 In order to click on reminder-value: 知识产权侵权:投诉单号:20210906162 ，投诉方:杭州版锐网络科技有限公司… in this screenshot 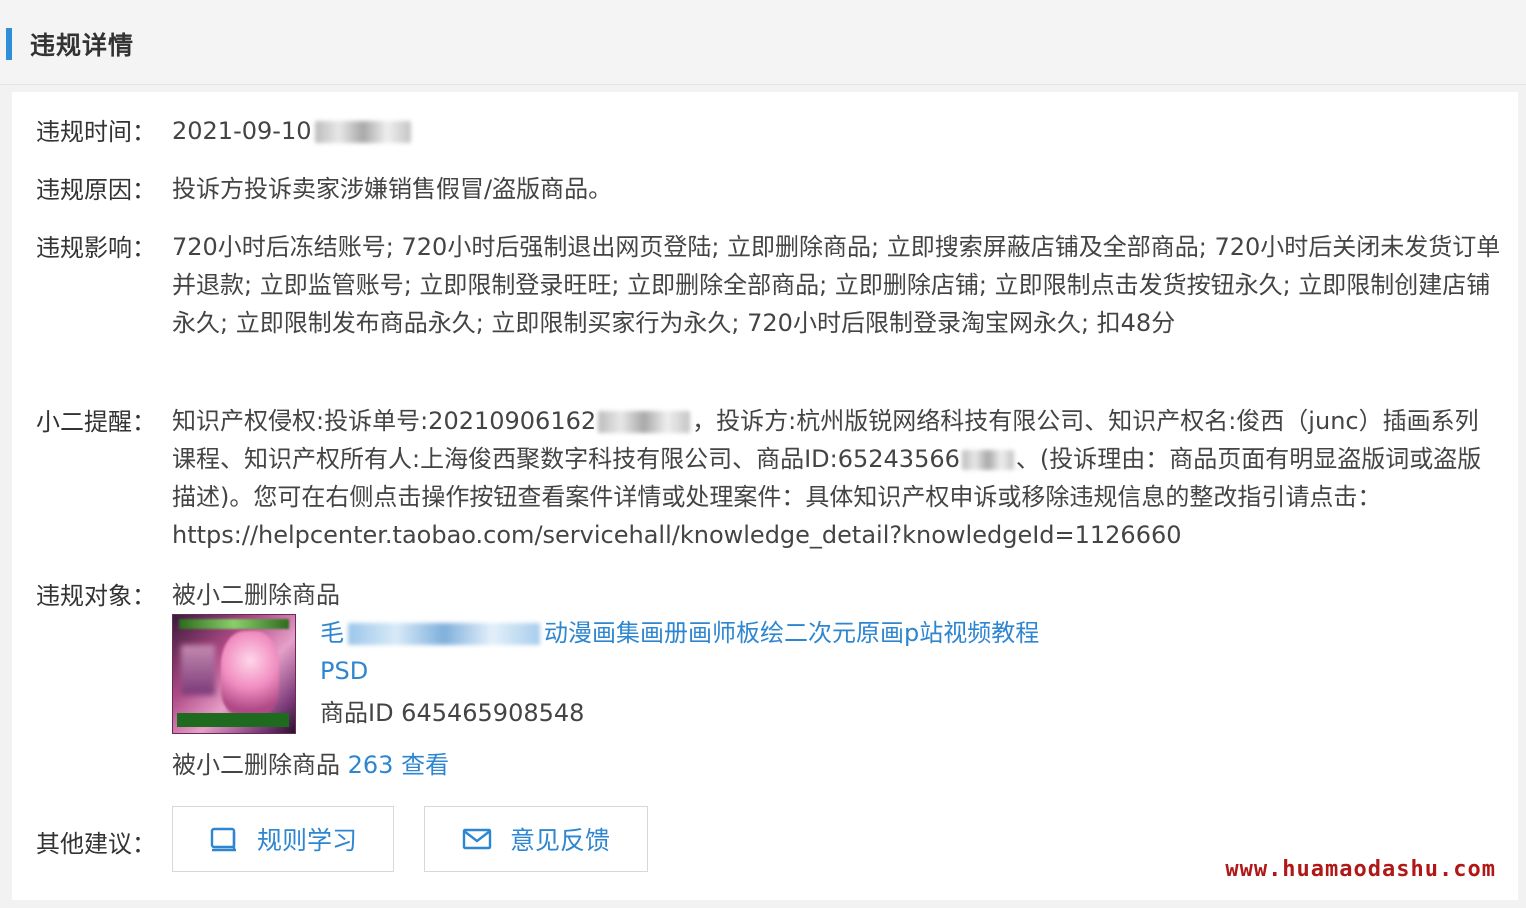, I will do `click(837, 478)`.